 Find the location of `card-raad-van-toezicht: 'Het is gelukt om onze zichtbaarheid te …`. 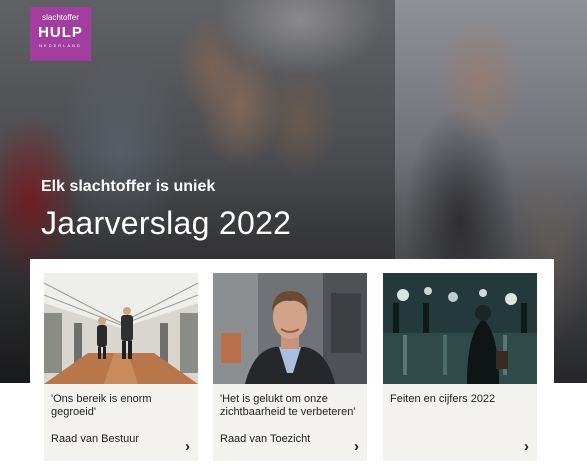

card-raad-van-toezicht: 'Het is gelukt om onze zichtbaarheid te … is located at coordinates (290, 367).